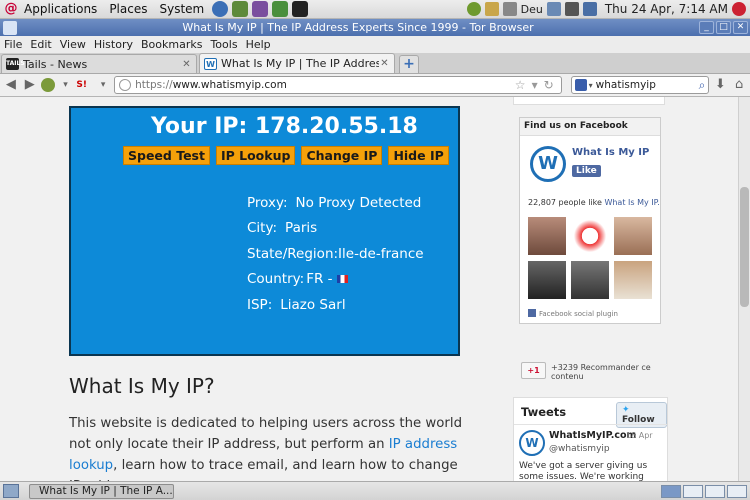 Image resolution: width=750 pixels, height=500 pixels. What do you see at coordinates (342, 279) in the screenshot?
I see `france-flag-icon` at bounding box center [342, 279].